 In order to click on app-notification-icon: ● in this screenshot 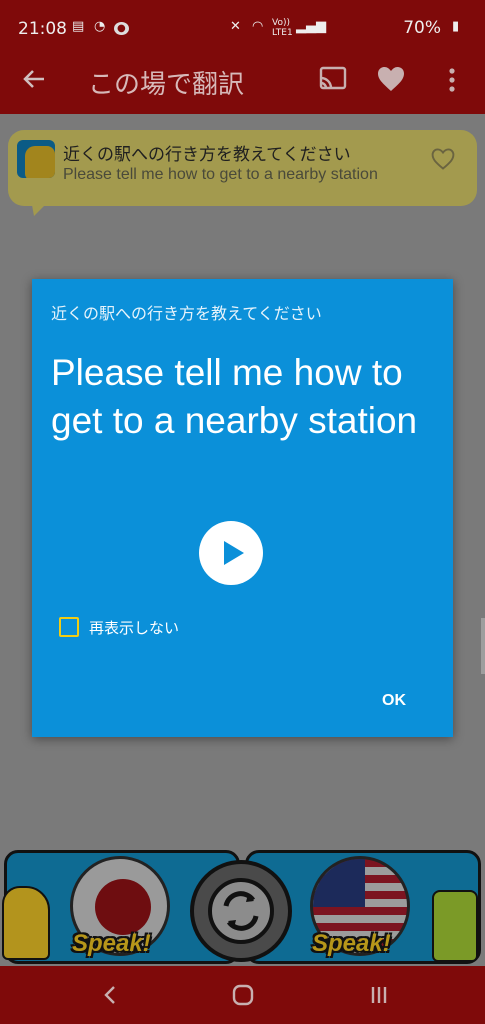, I will do `click(121, 28)`.